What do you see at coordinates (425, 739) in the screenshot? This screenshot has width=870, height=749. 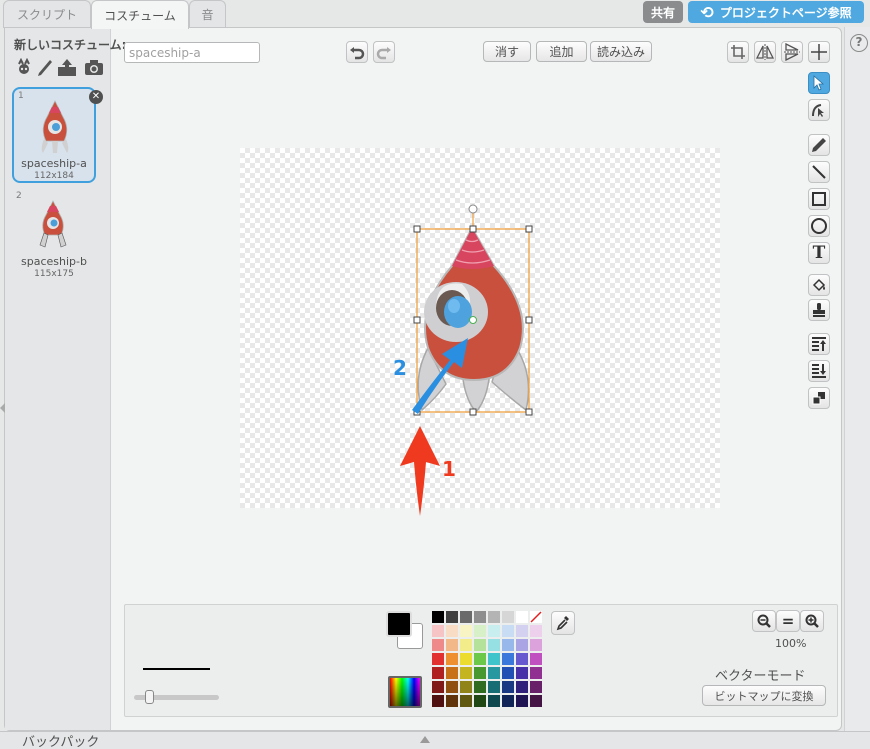 I see `backpack-expand-icon` at bounding box center [425, 739].